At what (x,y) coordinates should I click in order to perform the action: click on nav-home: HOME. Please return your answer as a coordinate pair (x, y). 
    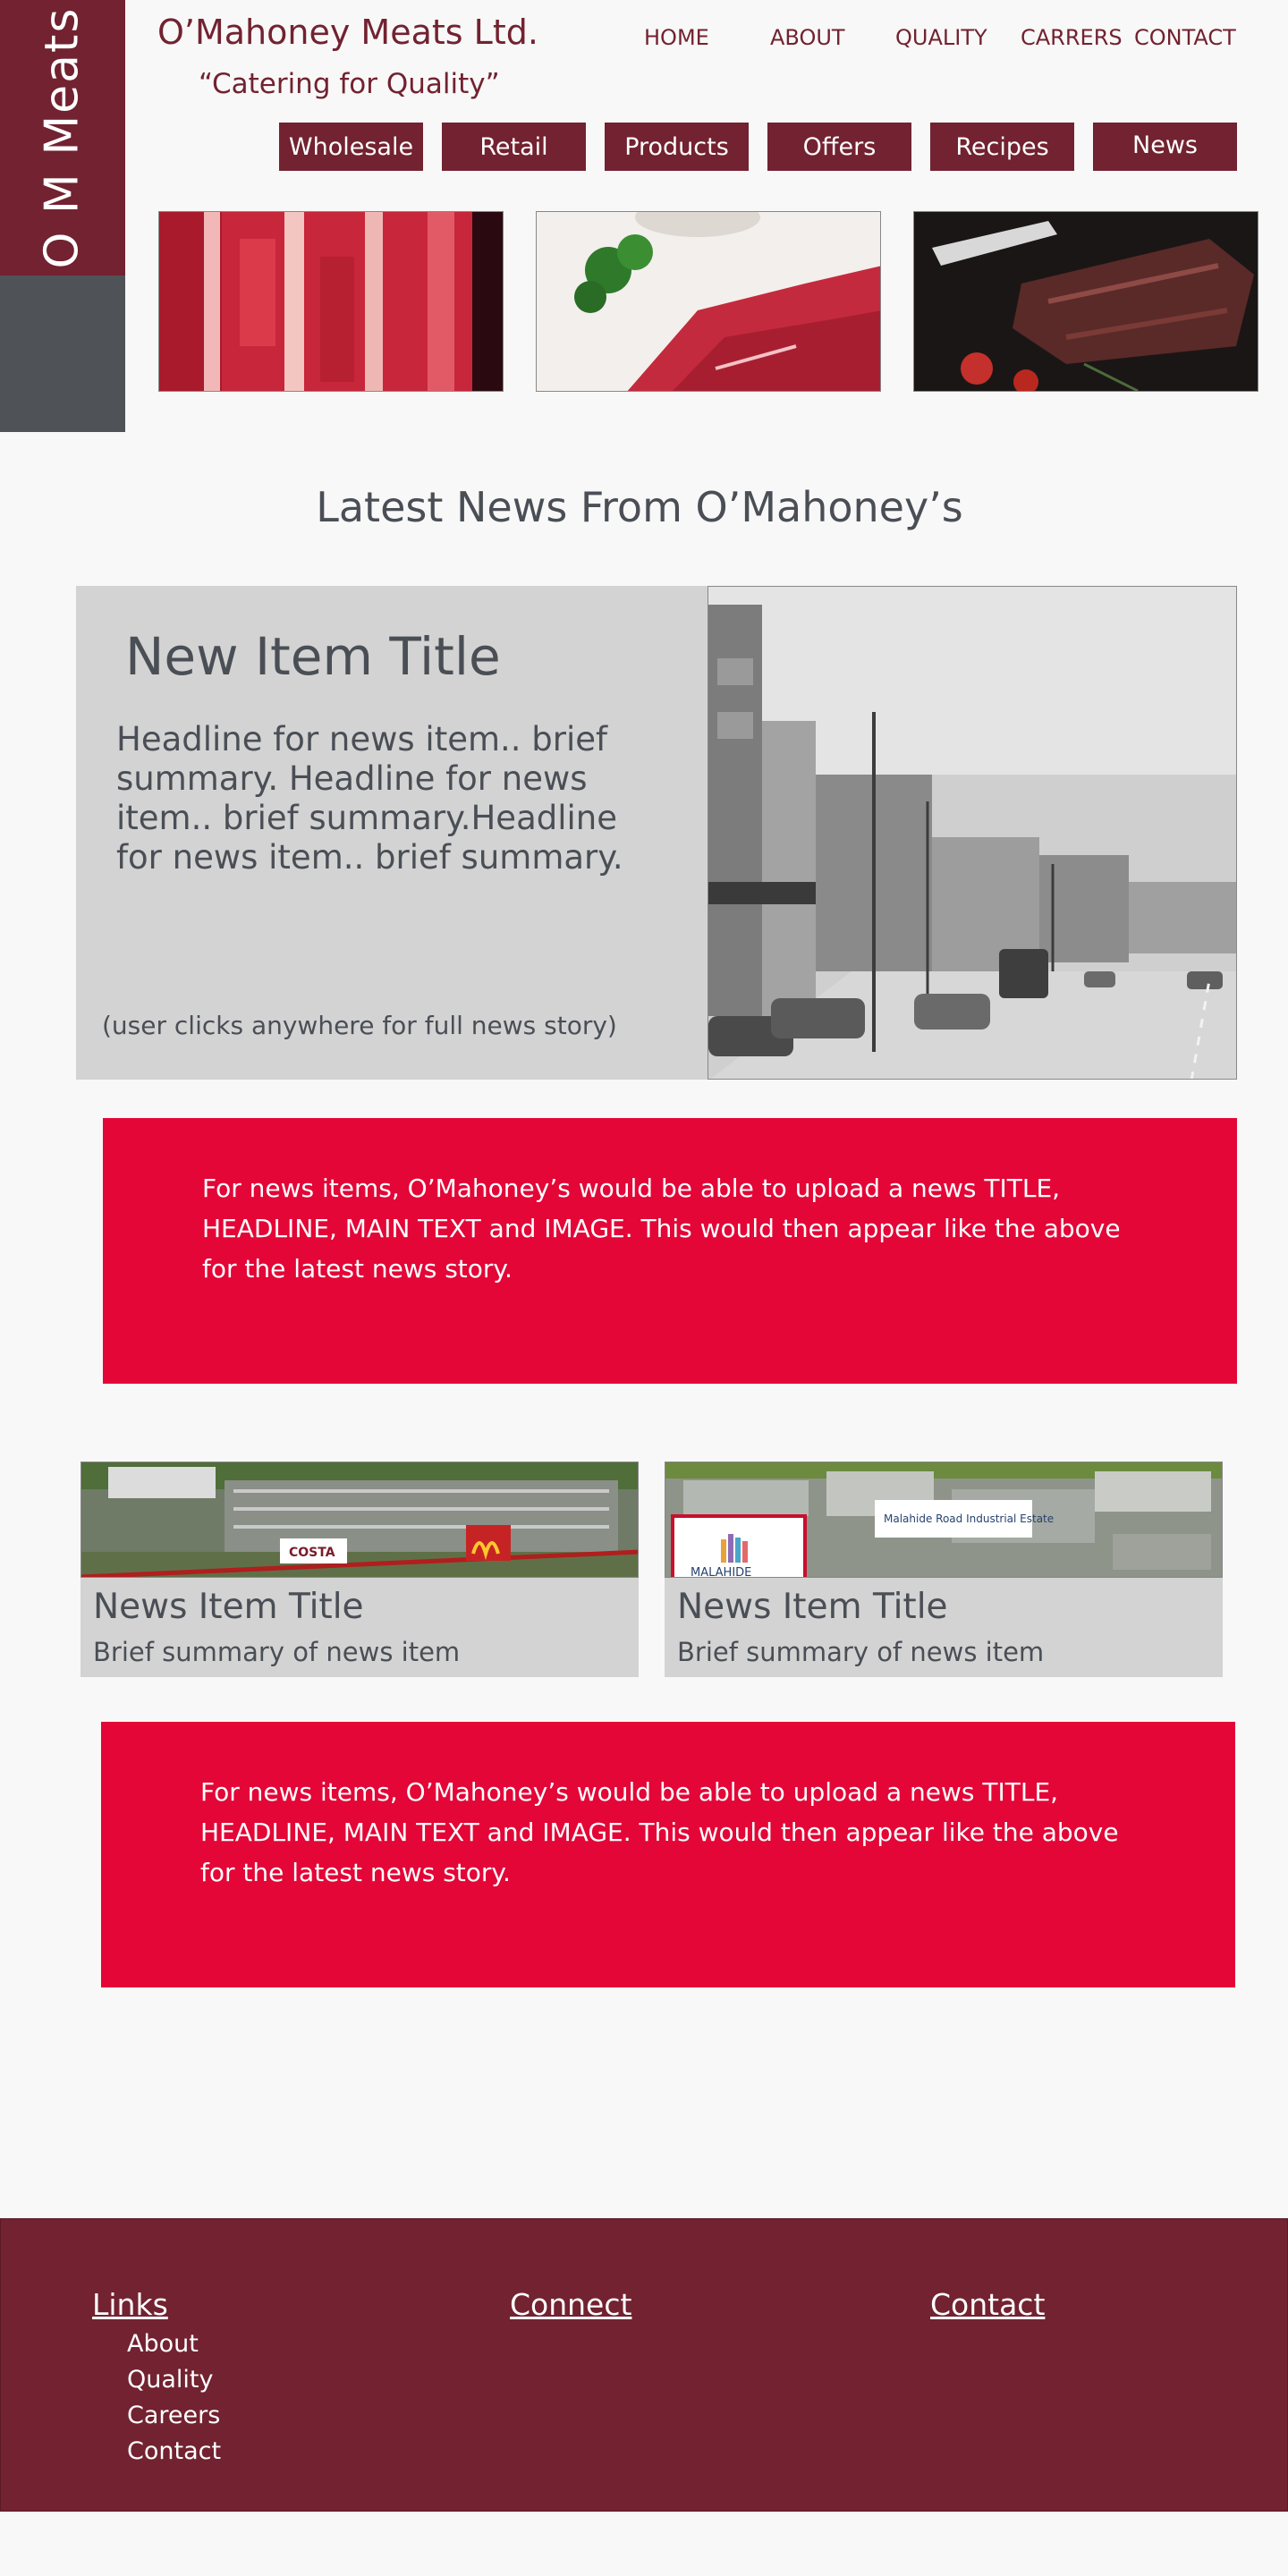
    Looking at the image, I should click on (676, 37).